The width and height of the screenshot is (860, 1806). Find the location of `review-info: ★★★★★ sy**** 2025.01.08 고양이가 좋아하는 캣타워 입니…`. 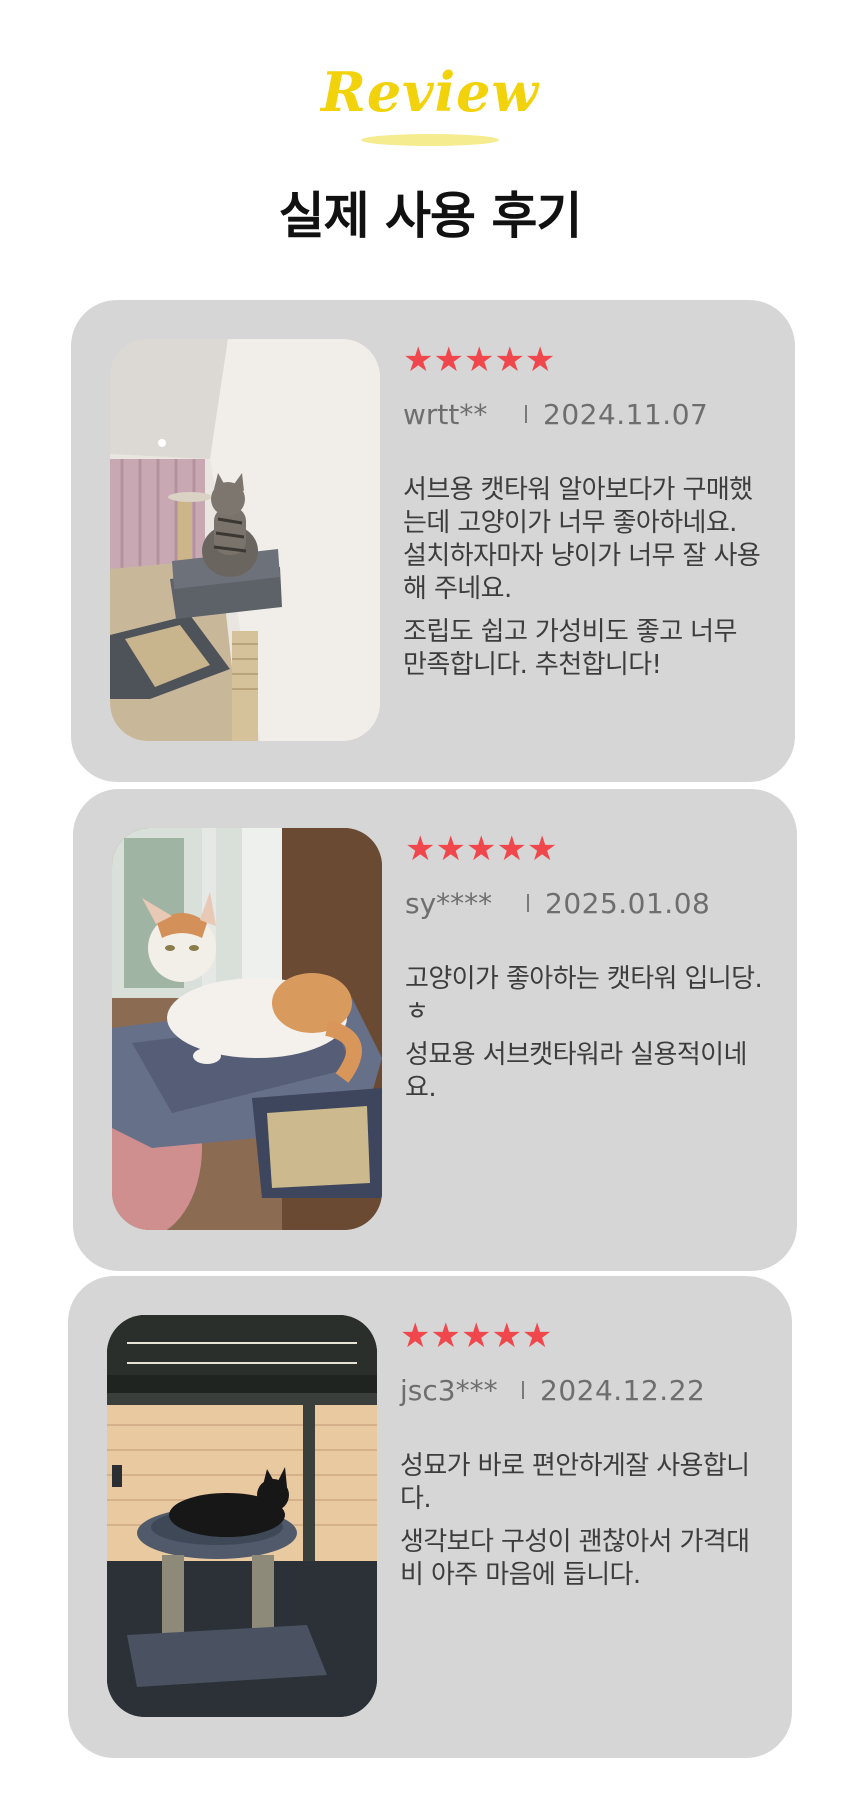

review-info: ★★★★★ sy**** 2025.01.08 고양이가 좋아하는 캣타워 입니… is located at coordinates (585, 972).